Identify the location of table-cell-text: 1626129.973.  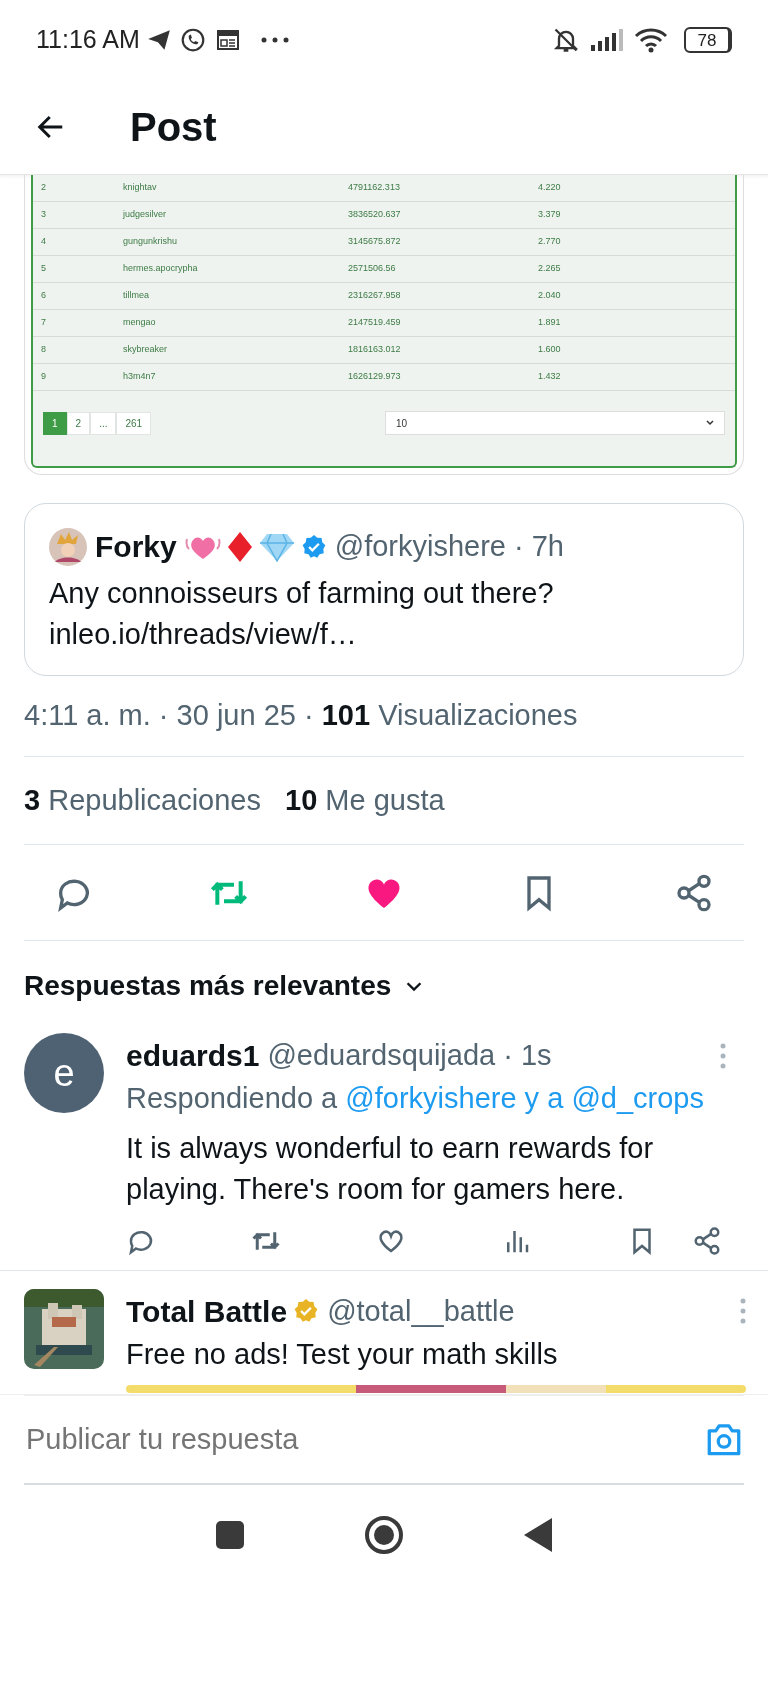
(375, 377).